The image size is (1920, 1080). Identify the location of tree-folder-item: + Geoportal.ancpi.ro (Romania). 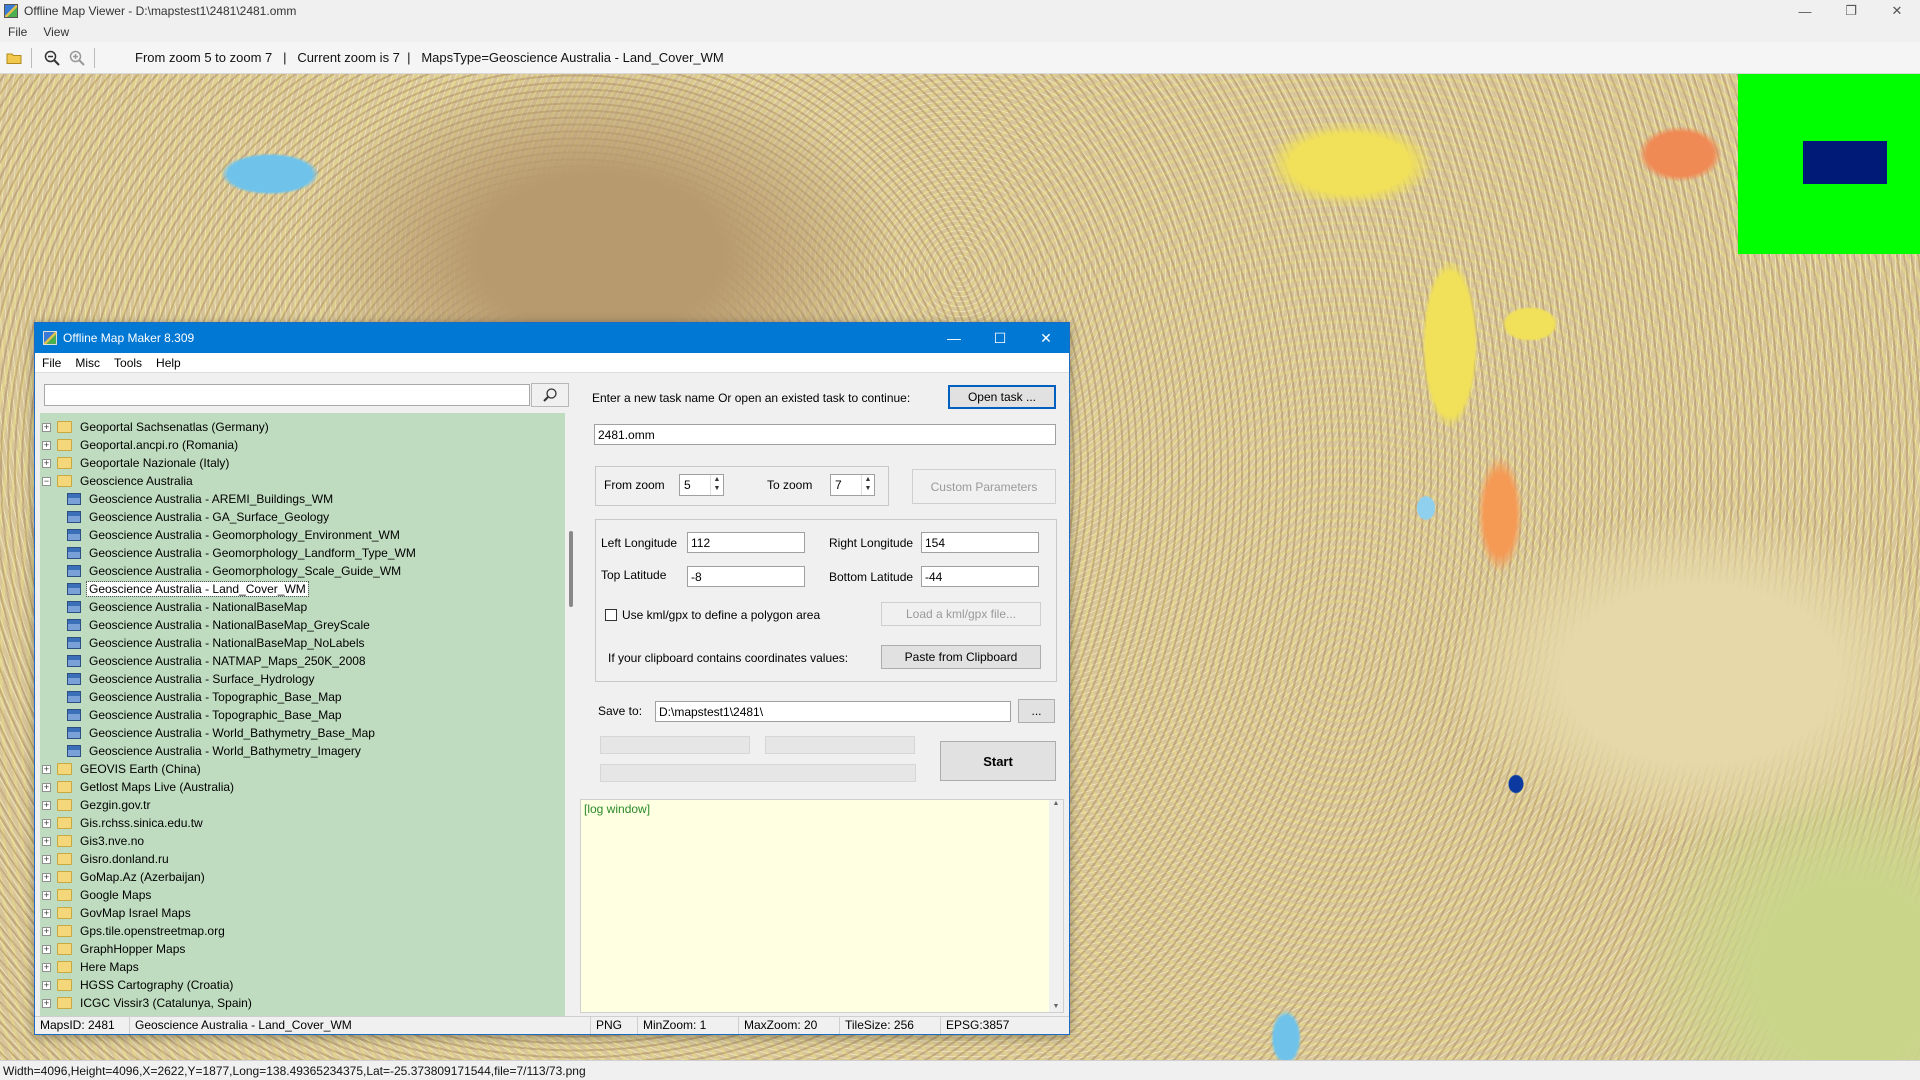
(140, 445).